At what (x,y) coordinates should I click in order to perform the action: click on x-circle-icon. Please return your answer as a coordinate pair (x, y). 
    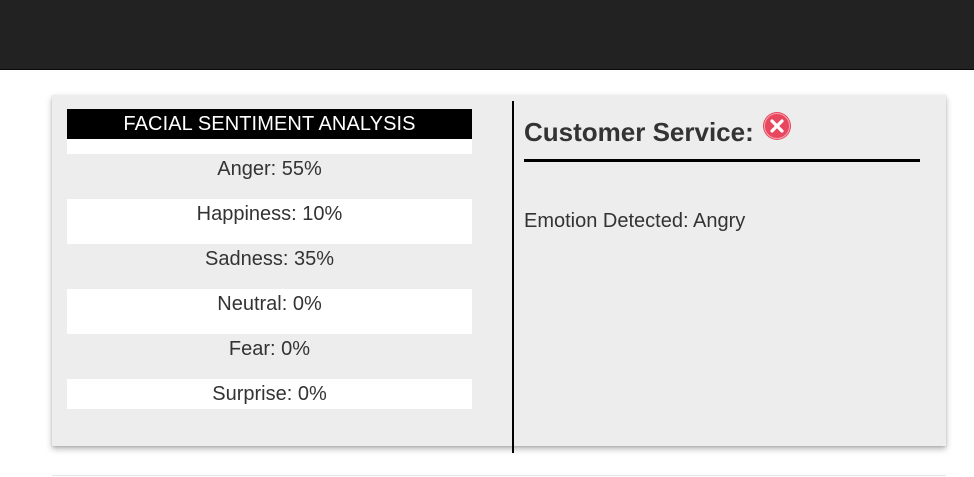
    Looking at the image, I should click on (777, 126).